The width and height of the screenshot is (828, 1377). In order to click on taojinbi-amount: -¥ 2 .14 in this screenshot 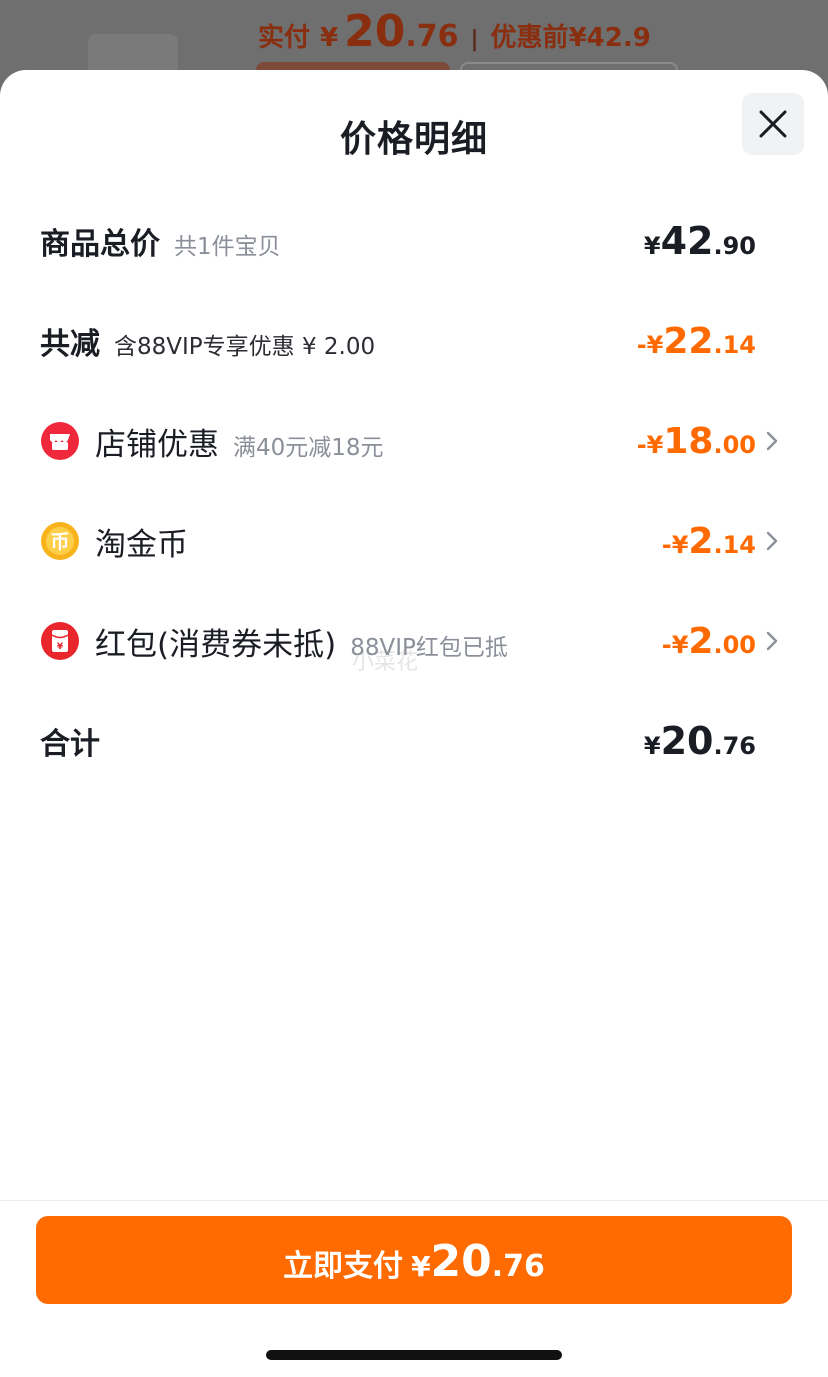, I will do `click(709, 541)`.